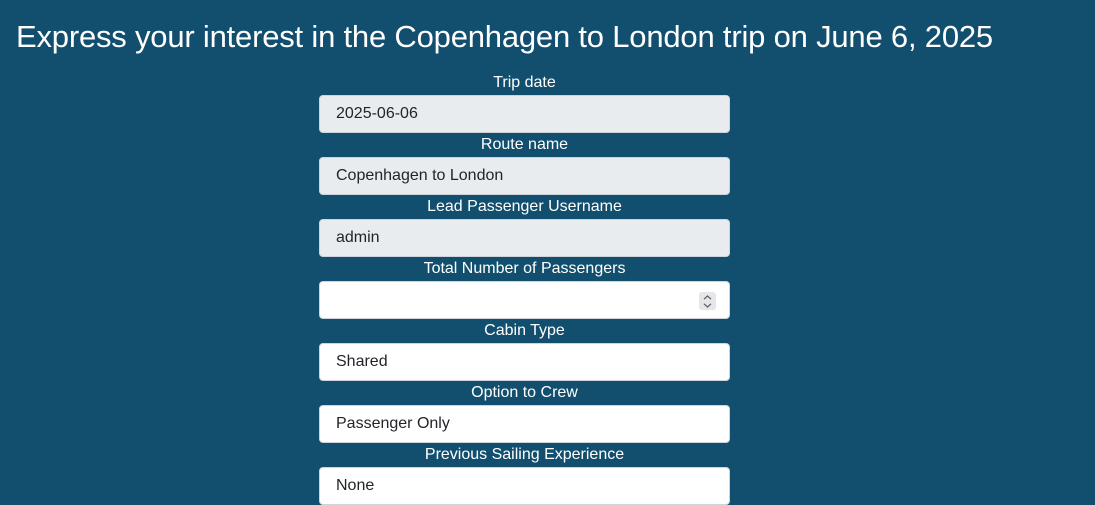  What do you see at coordinates (524, 114) in the screenshot?
I see `trip-date-input: 2025-06-06` at bounding box center [524, 114].